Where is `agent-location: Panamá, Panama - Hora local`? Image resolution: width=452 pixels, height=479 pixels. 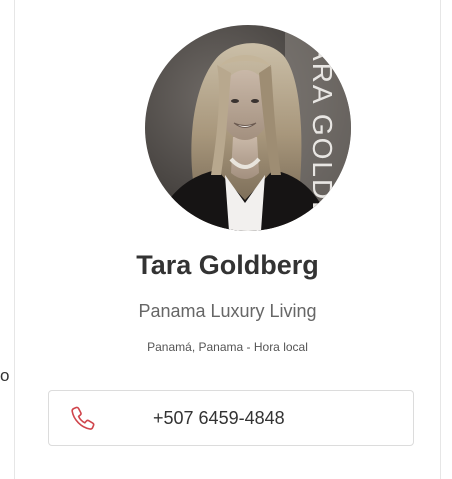 agent-location: Panamá, Panama - Hora local is located at coordinates (227, 347).